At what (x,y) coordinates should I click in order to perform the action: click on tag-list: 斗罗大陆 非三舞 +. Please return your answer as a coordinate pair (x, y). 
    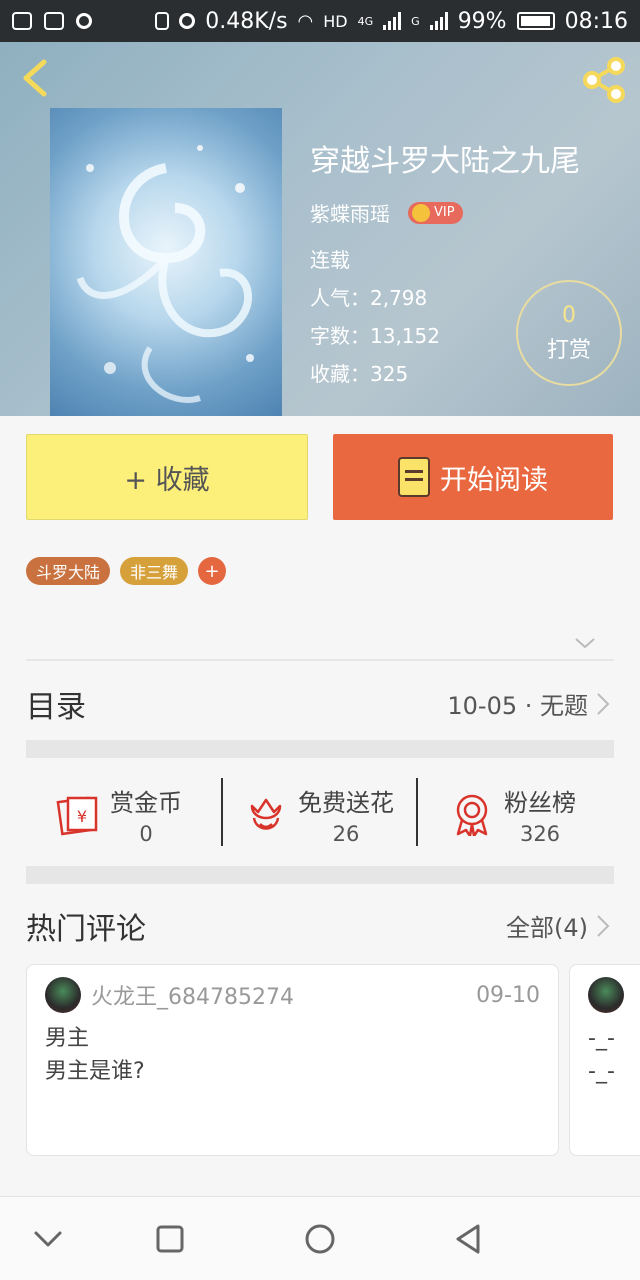
    Looking at the image, I should click on (126, 571).